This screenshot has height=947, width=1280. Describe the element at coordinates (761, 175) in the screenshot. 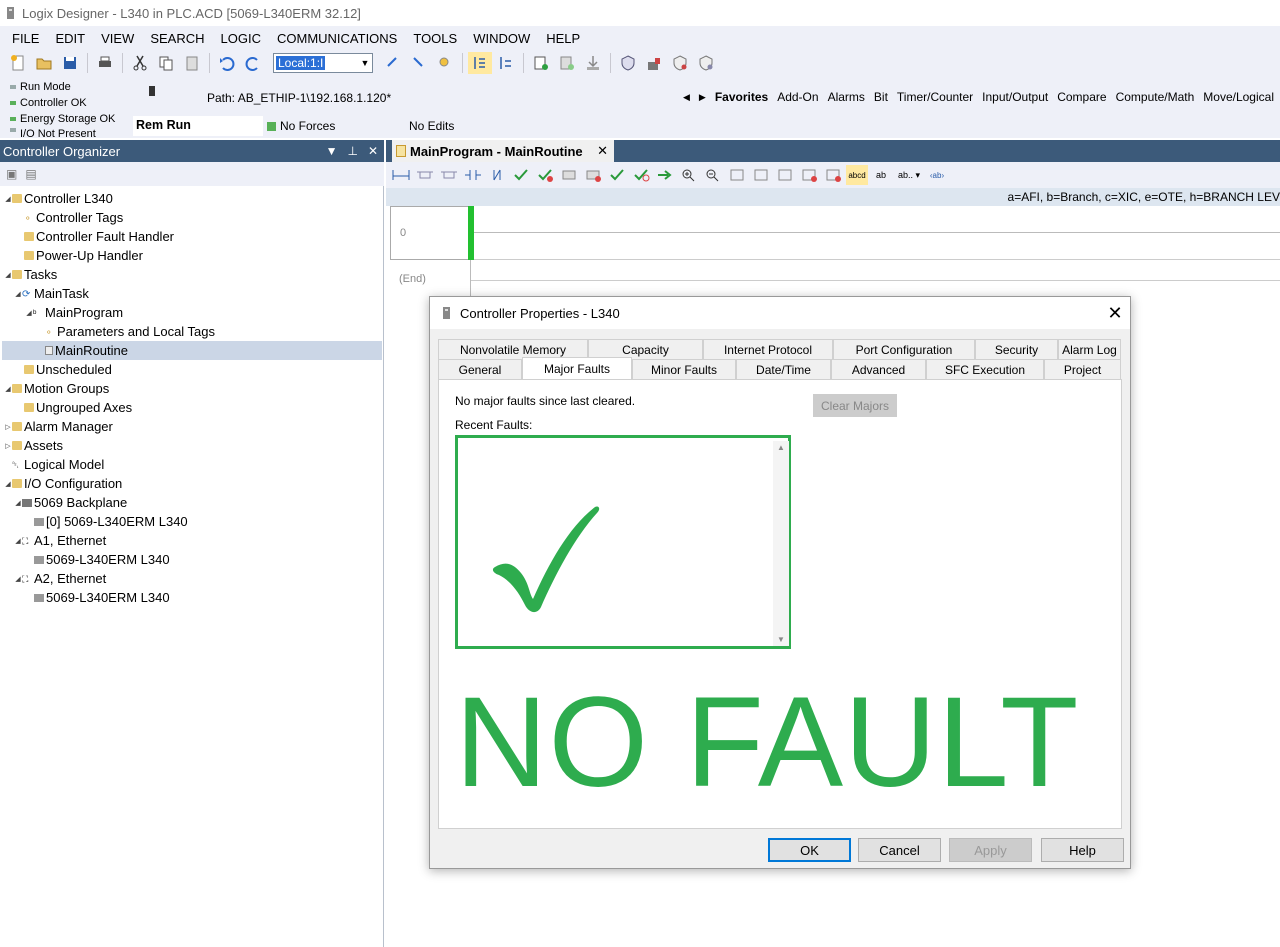

I see `edit-icon` at that location.